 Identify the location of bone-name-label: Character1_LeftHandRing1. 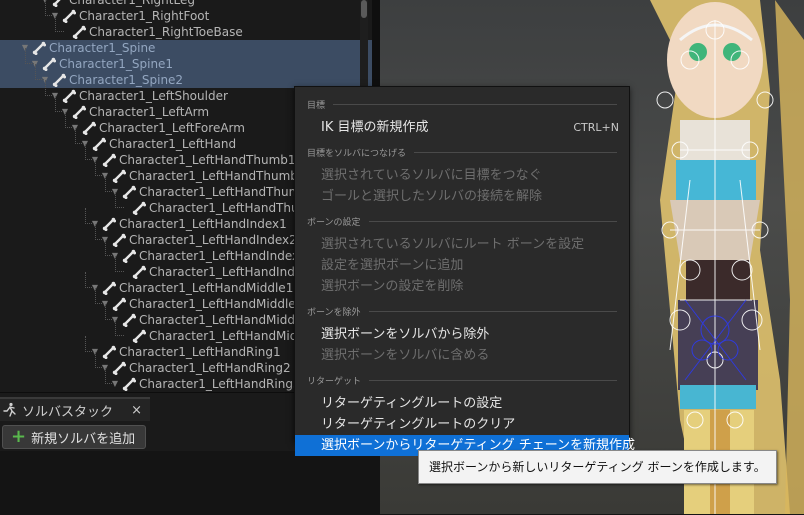
(200, 352).